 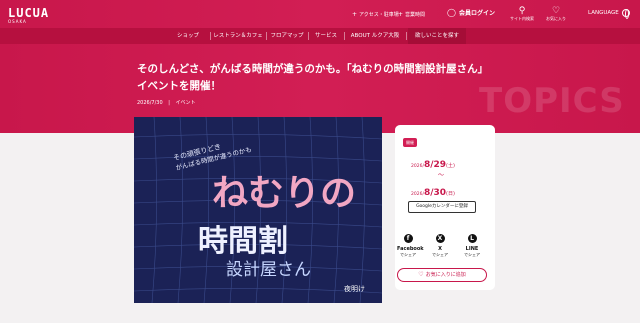 I want to click on hours-label: 営業時間, so click(x=415, y=15).